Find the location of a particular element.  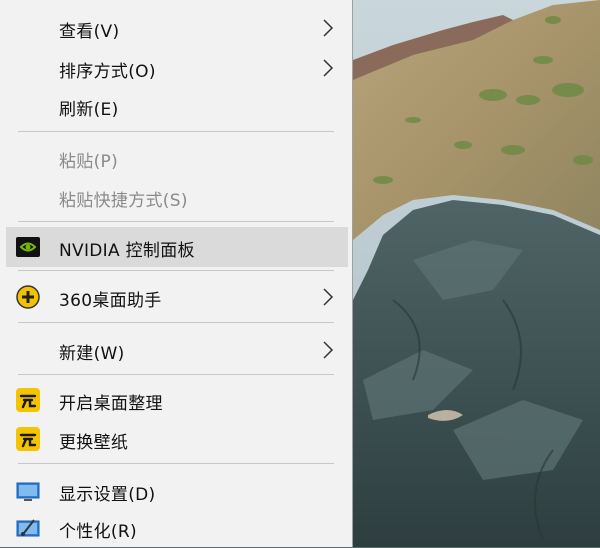

menu-item-nvidia-control-panel: NVIDIA 控制面板 is located at coordinates (177, 247).